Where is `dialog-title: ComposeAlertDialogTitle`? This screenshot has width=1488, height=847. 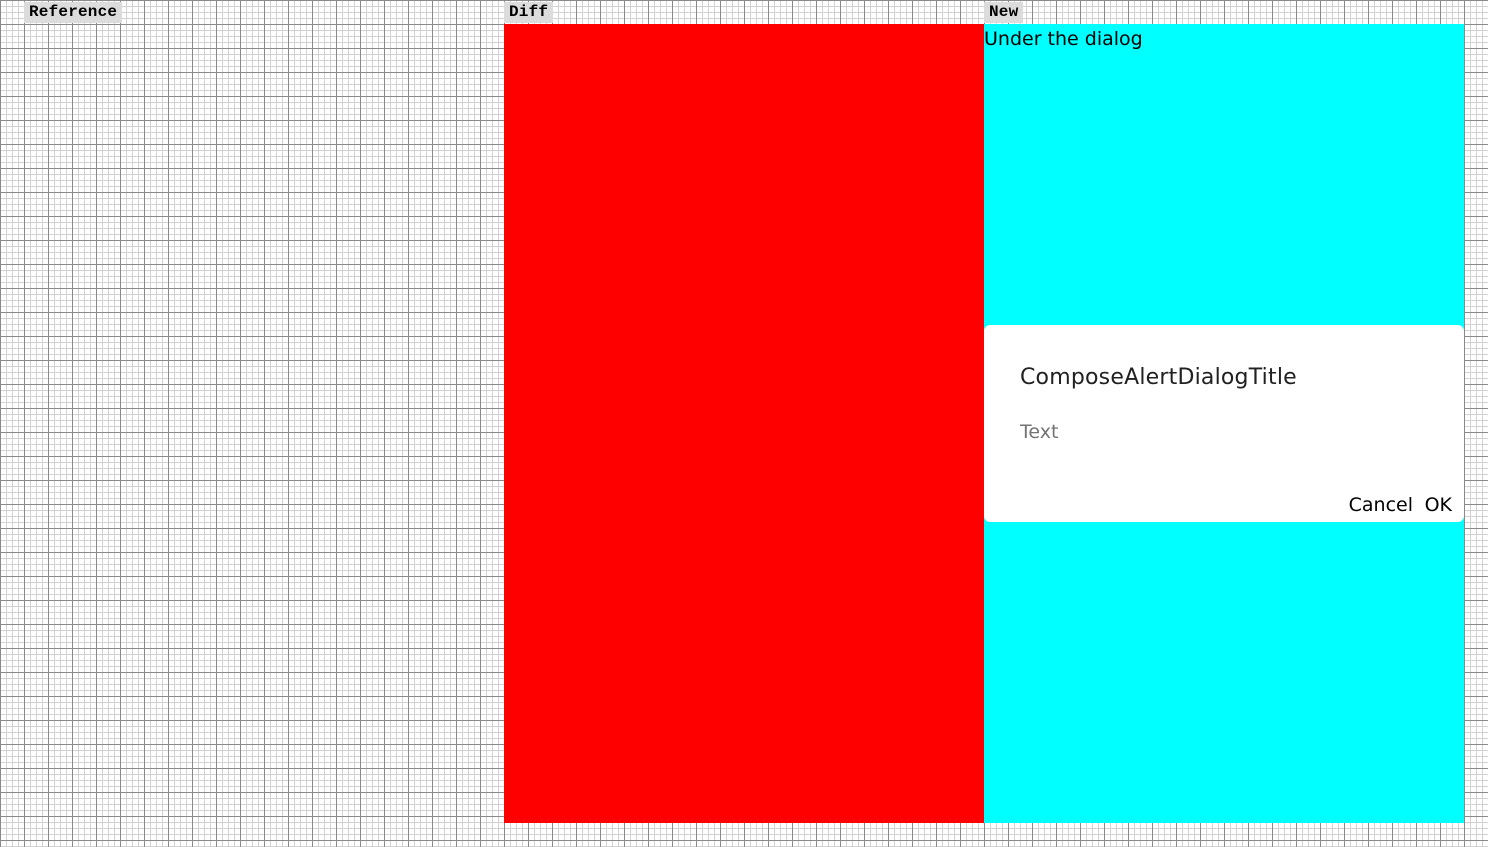
dialog-title: ComposeAlertDialogTitle is located at coordinates (1158, 377).